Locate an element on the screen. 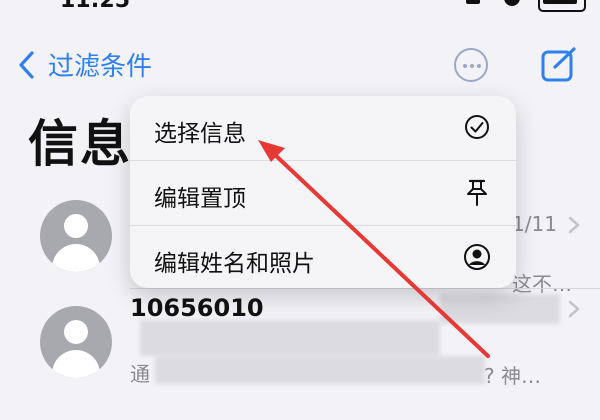 The image size is (600, 420). conversation-sender: 10656010 is located at coordinates (197, 308).